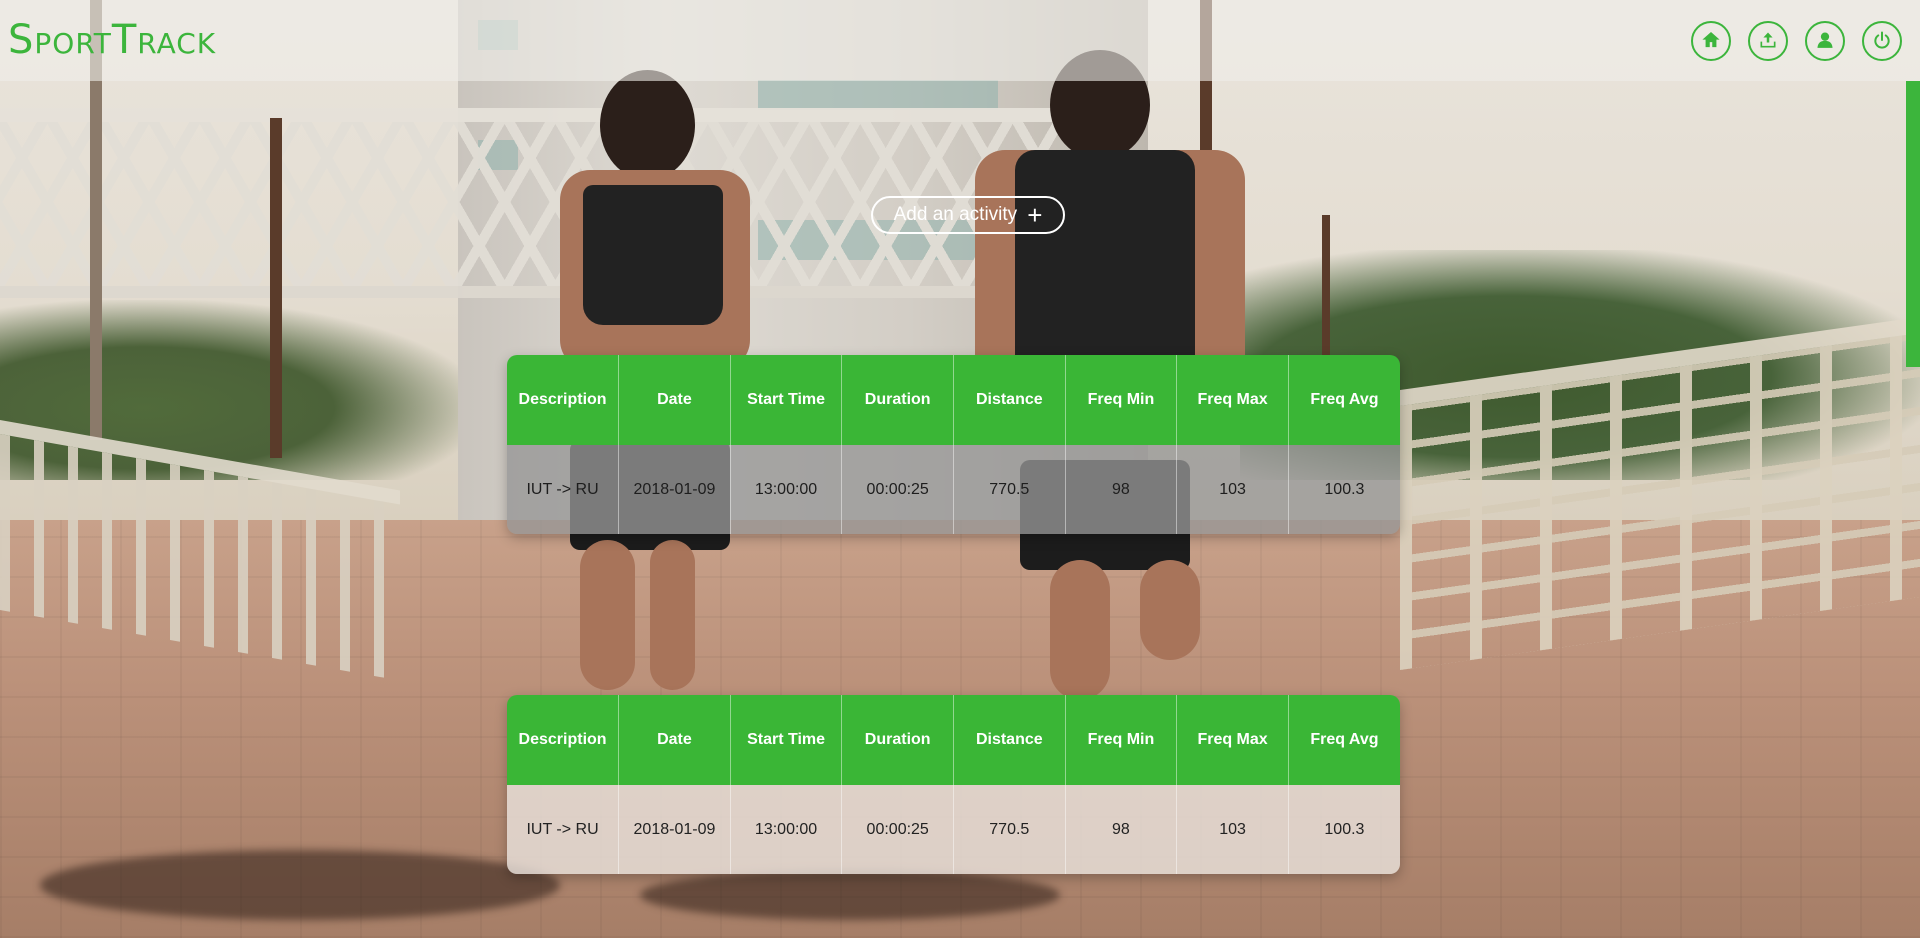  I want to click on top-bar: SportTrack, so click(960, 40).